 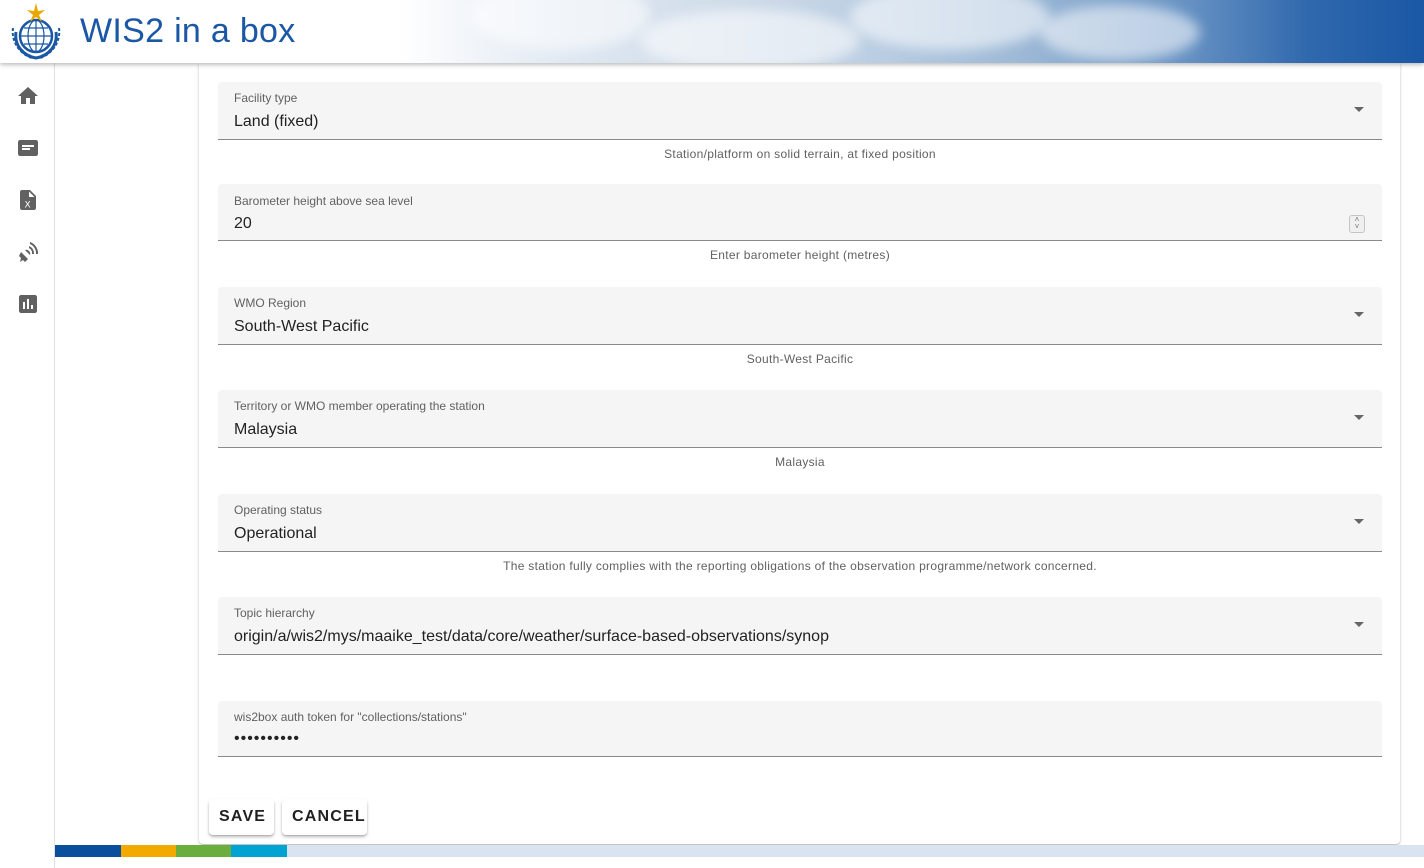 What do you see at coordinates (188, 31) in the screenshot?
I see `app-title: WIS2 in a box` at bounding box center [188, 31].